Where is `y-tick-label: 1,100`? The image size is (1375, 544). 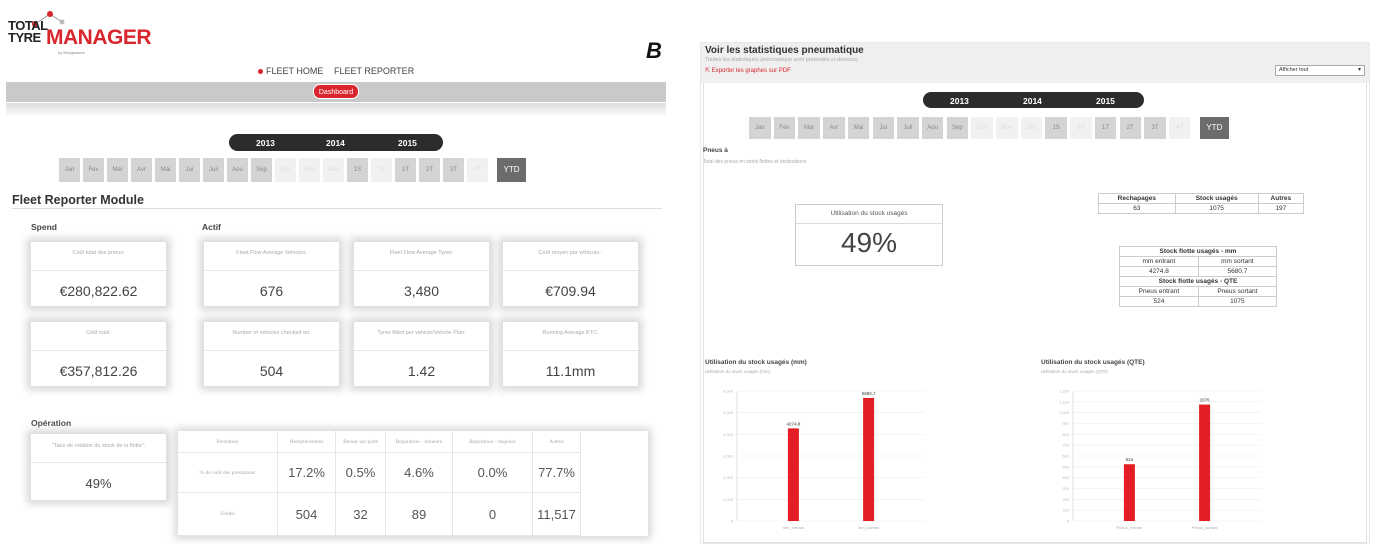
y-tick-label: 1,100 is located at coordinates (1064, 401).